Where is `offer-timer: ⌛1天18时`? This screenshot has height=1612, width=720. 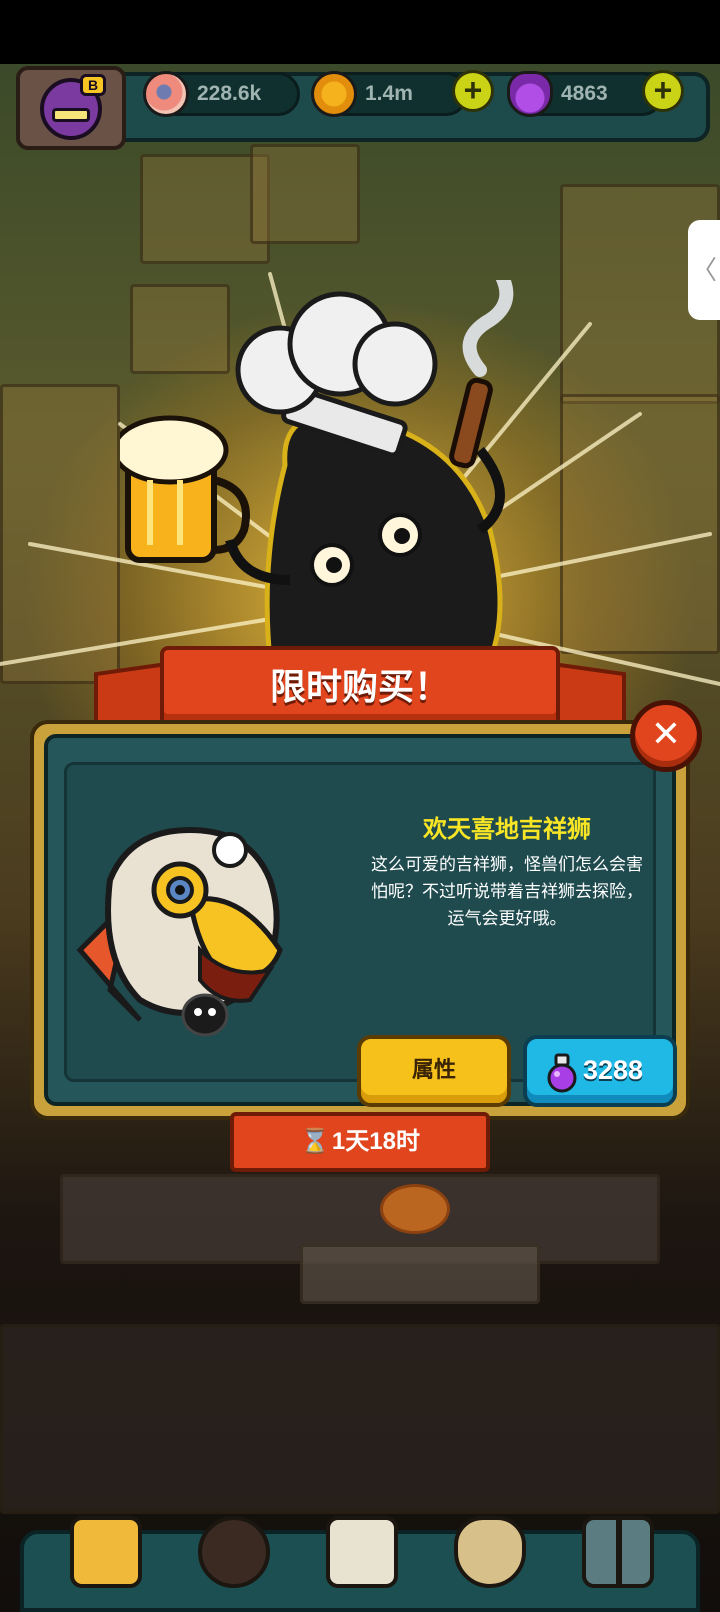
offer-timer: ⌛1天18时 is located at coordinates (360, 1142).